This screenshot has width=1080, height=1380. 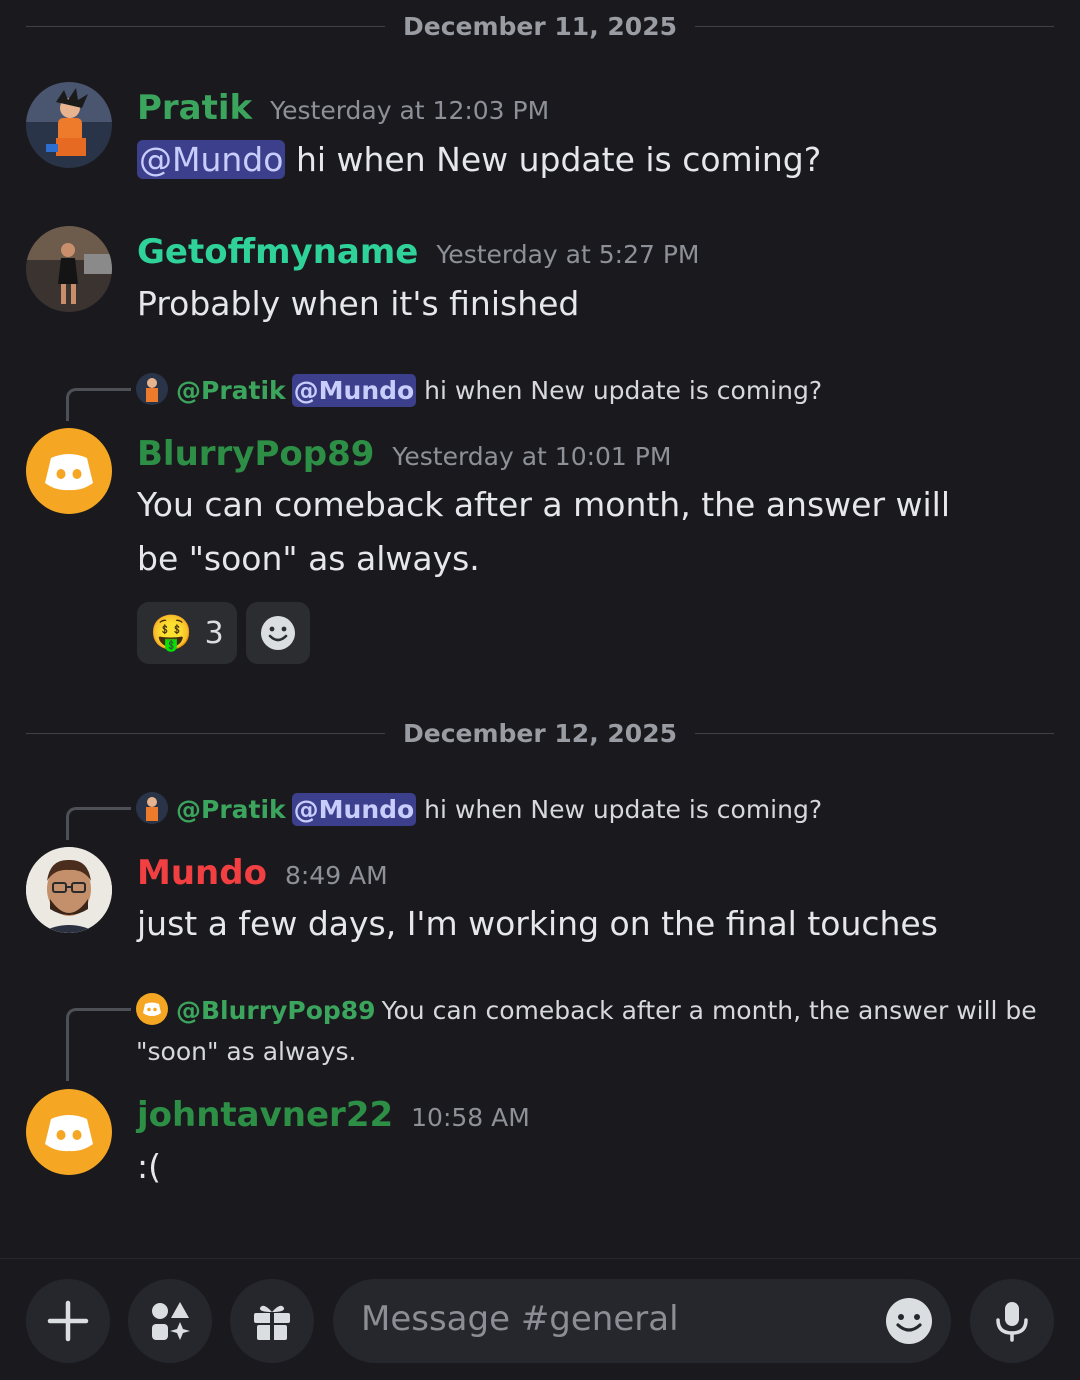 I want to click on apps-icon, so click(x=171, y=1321).